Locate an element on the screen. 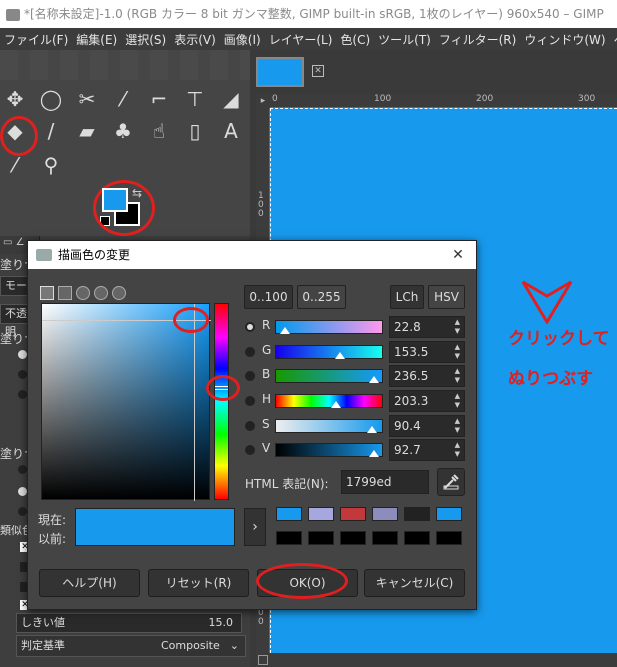 The height and width of the screenshot is (667, 617). channel-slider-h is located at coordinates (329, 401).